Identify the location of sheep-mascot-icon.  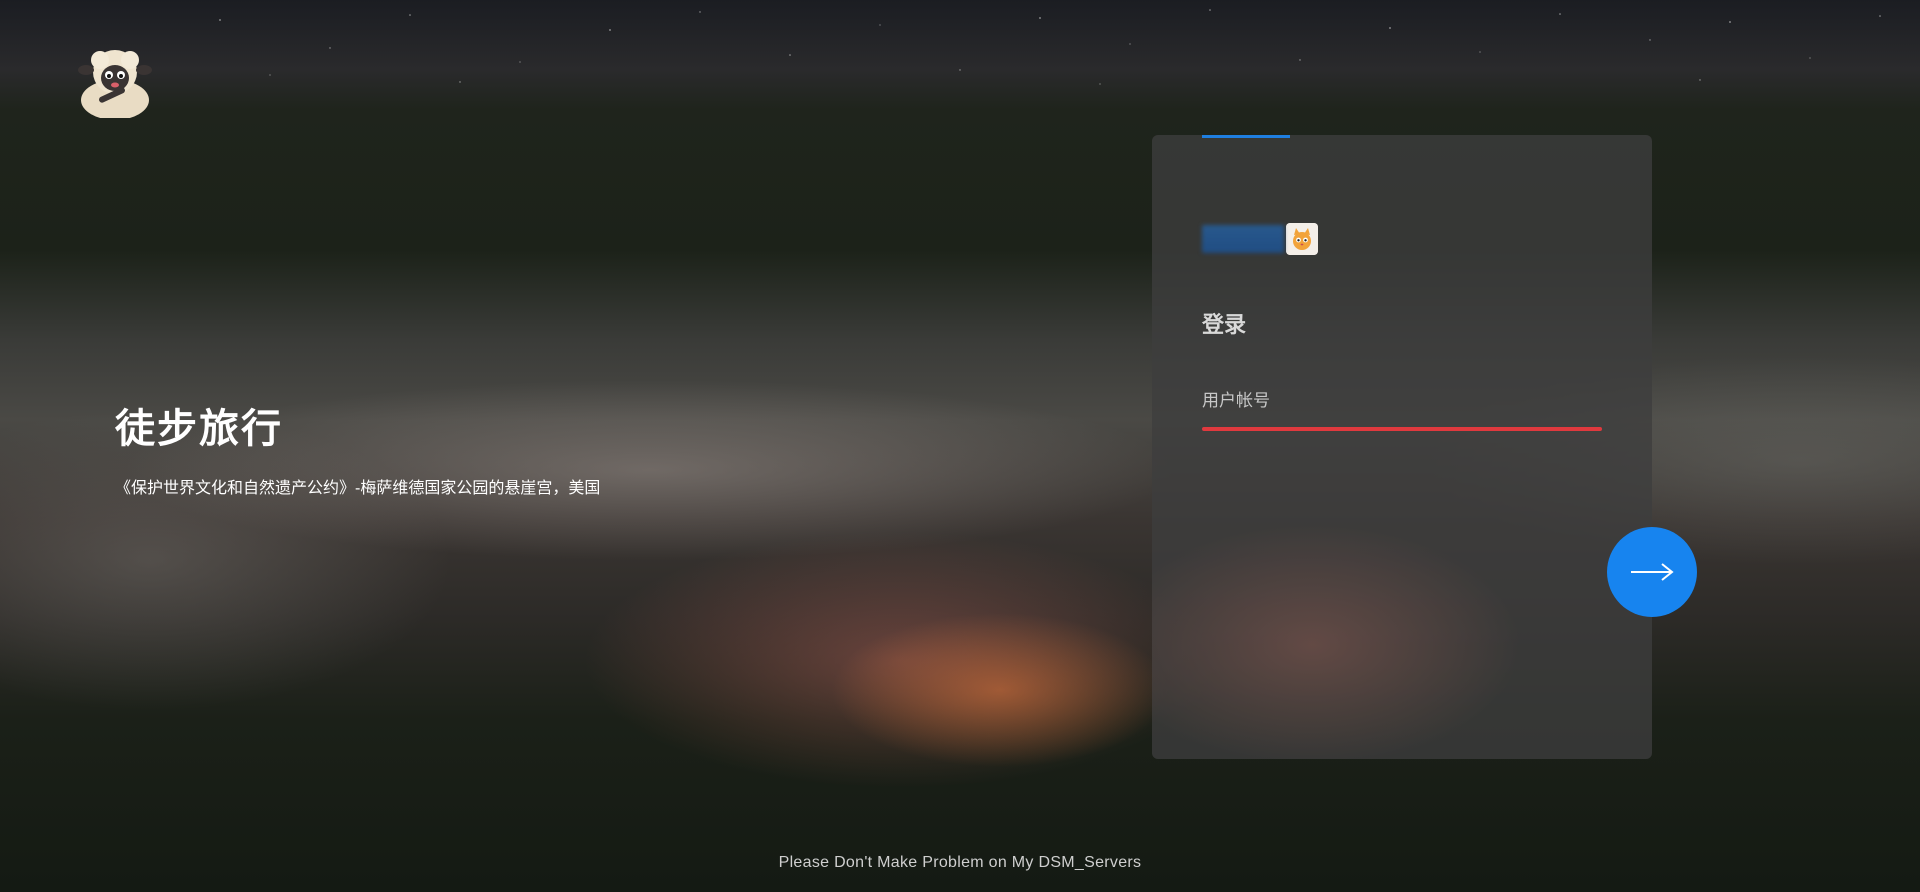
(115, 84).